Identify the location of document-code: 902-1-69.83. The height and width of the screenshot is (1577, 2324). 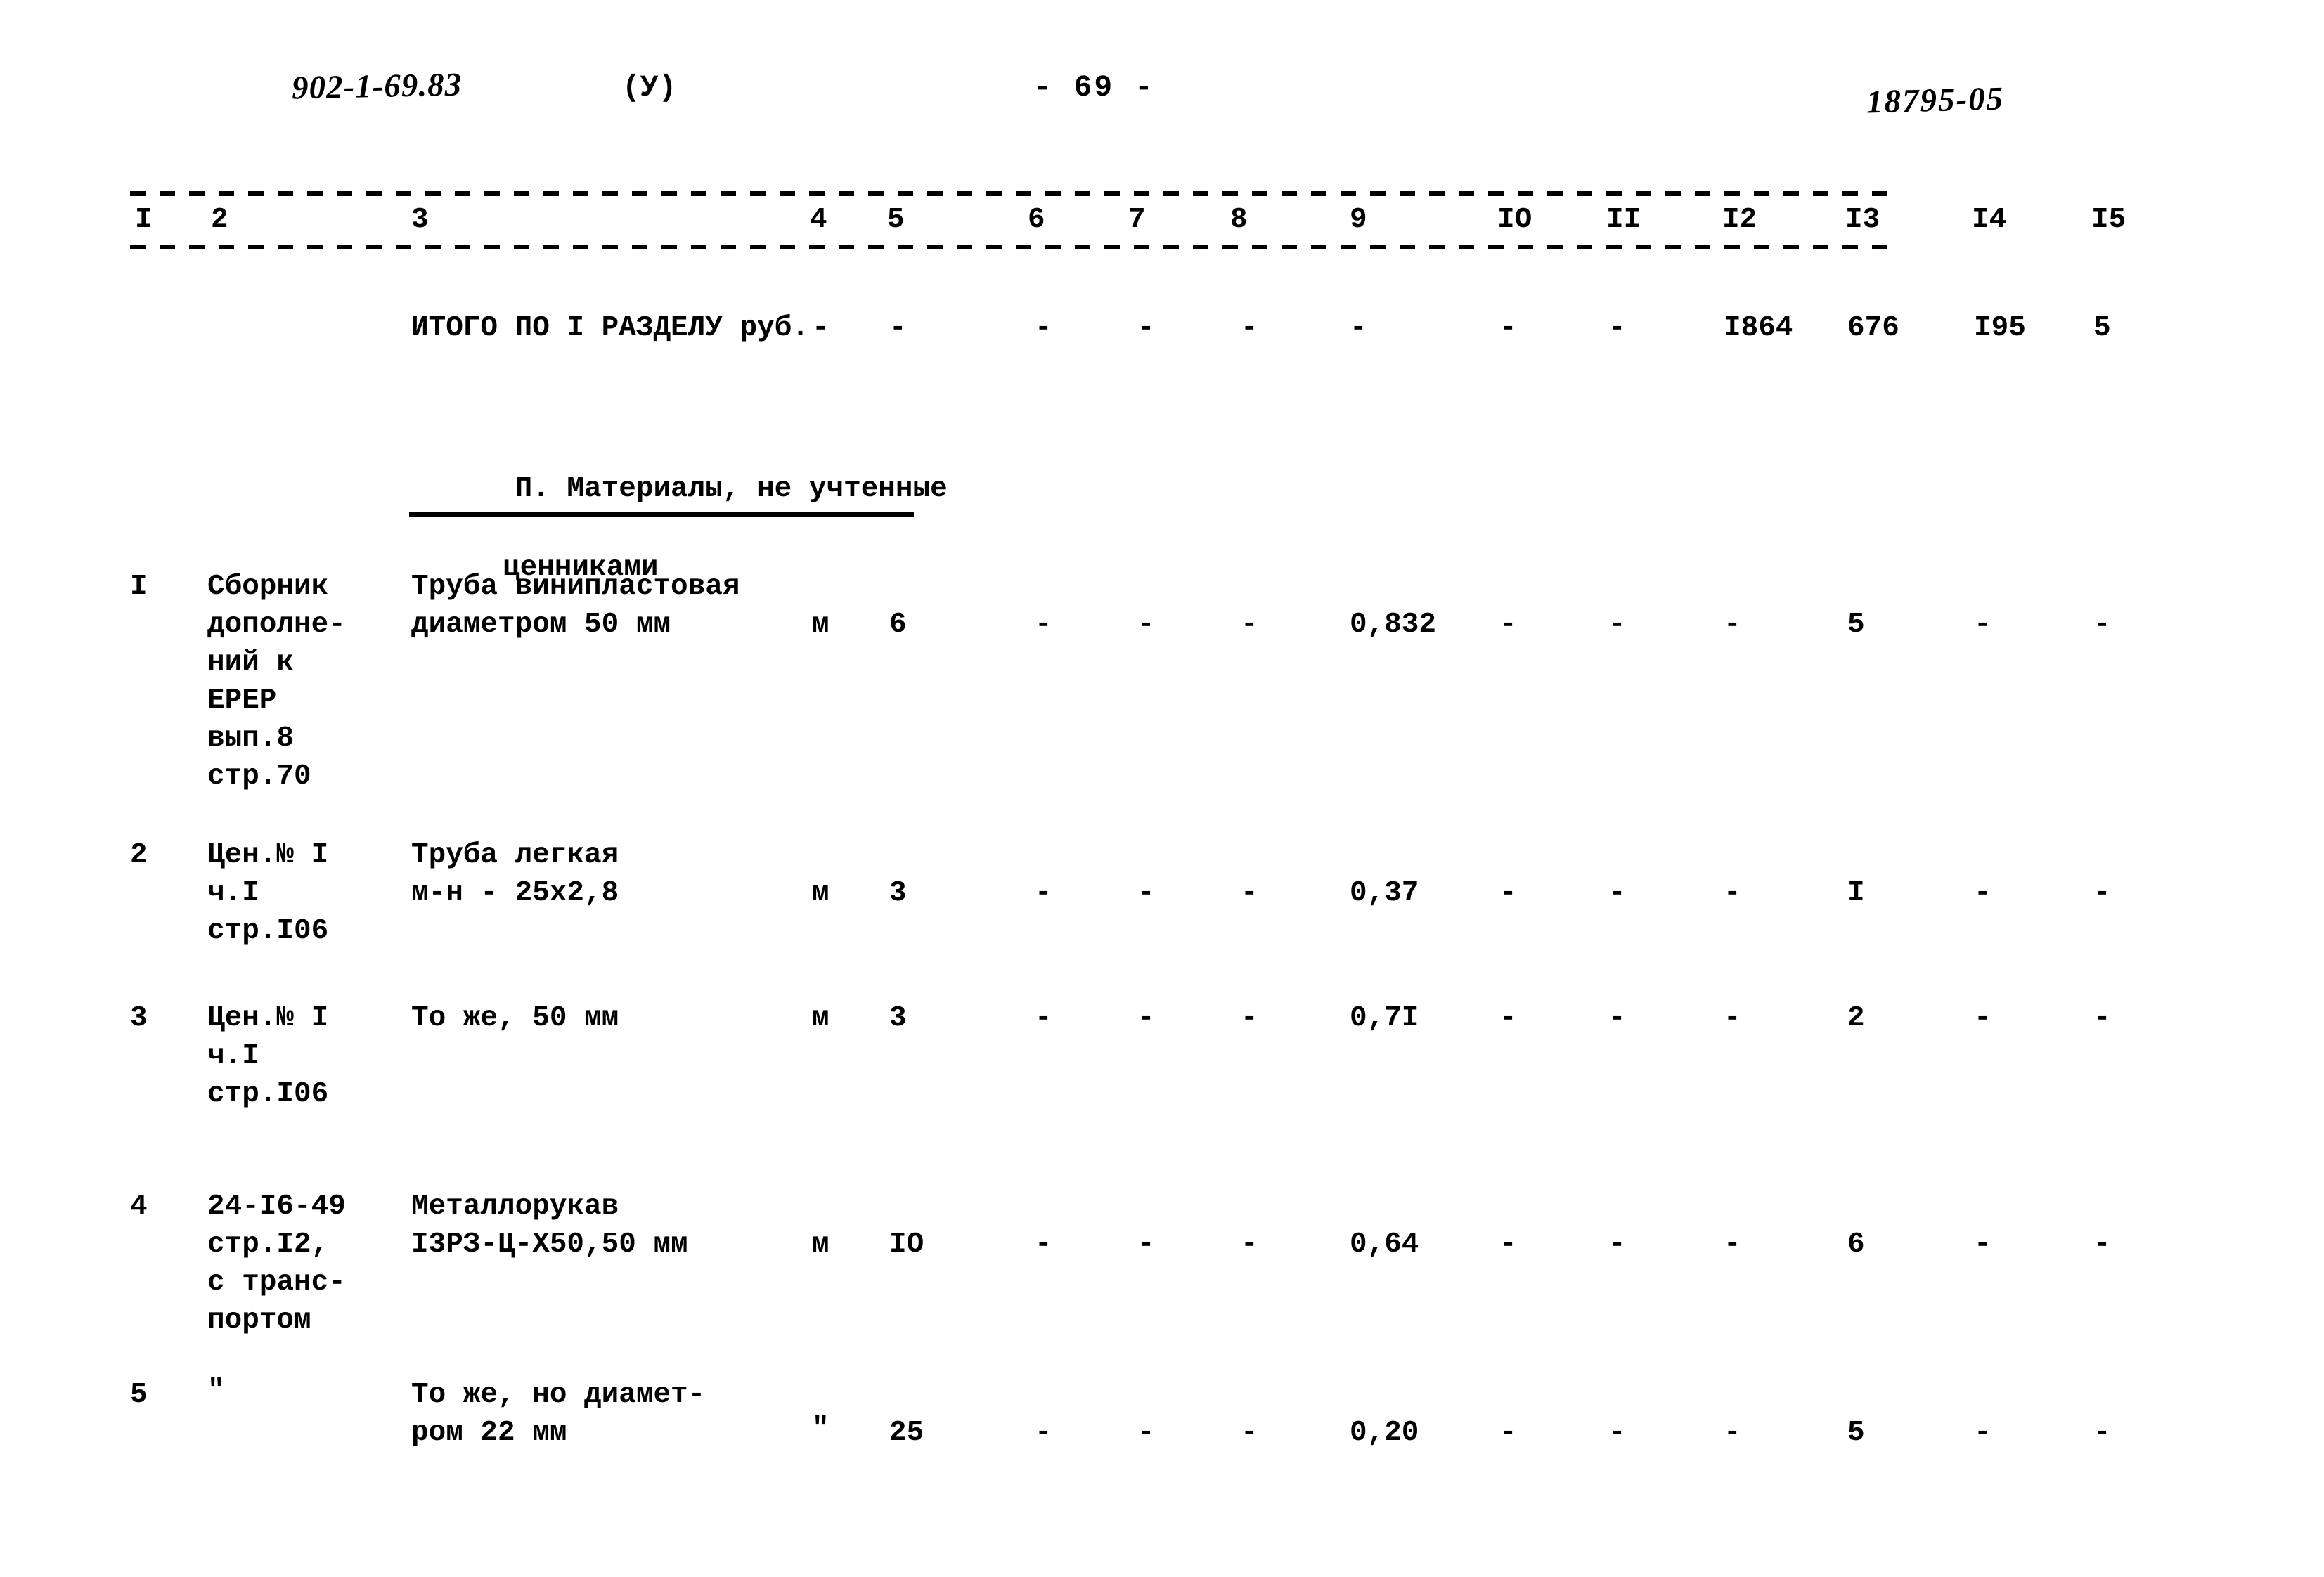
(377, 86).